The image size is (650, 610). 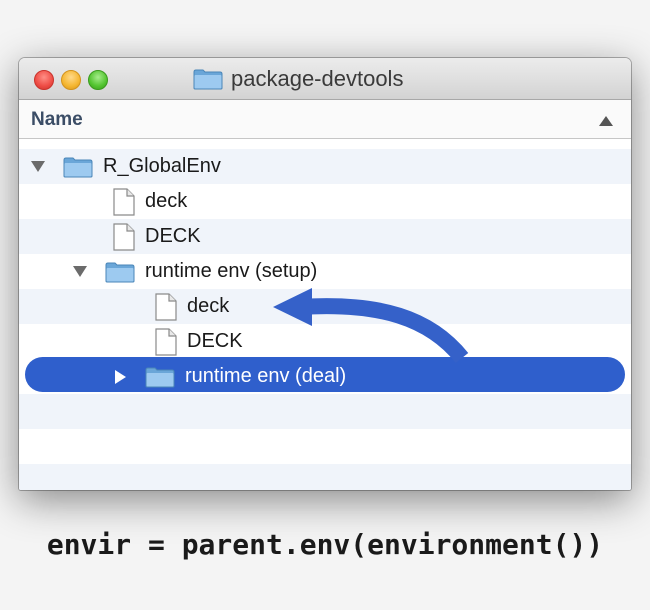 I want to click on tree-item-label: runtime env (setup), so click(x=231, y=271).